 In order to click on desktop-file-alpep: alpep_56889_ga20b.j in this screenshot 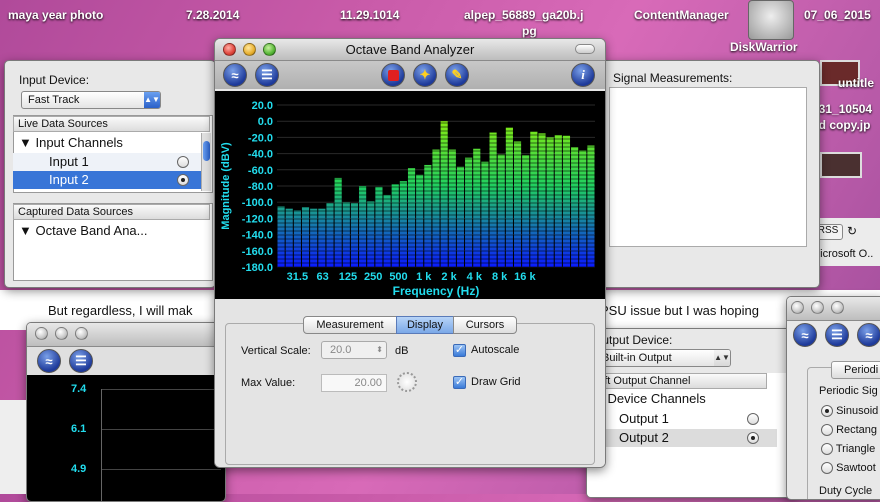, I will do `click(523, 15)`.